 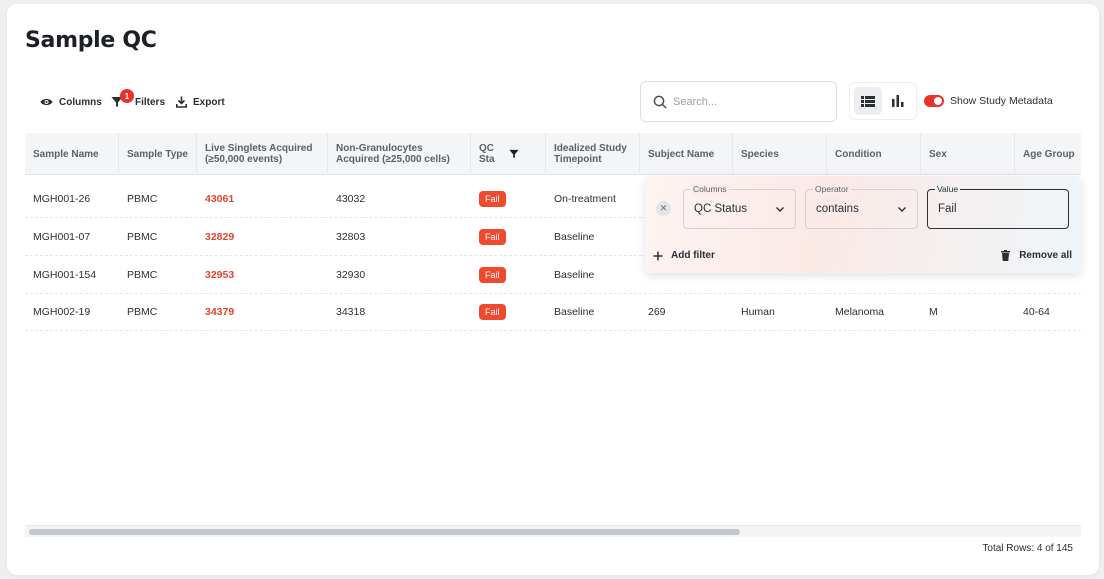 What do you see at coordinates (351, 274) in the screenshot?
I see `cell-non-granulocytes: 32930` at bounding box center [351, 274].